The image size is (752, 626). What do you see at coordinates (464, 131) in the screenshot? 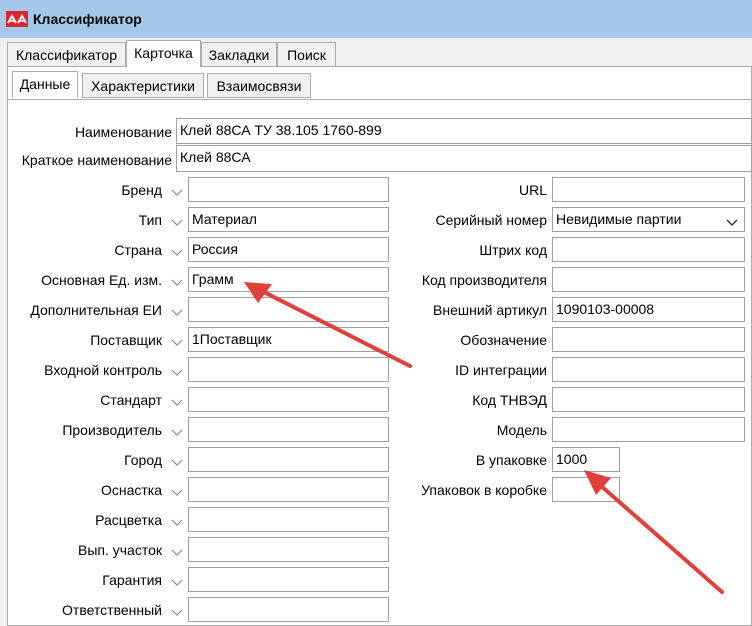
I see `name-input: Клей 88СА ТУ 38.105 1760-899` at bounding box center [464, 131].